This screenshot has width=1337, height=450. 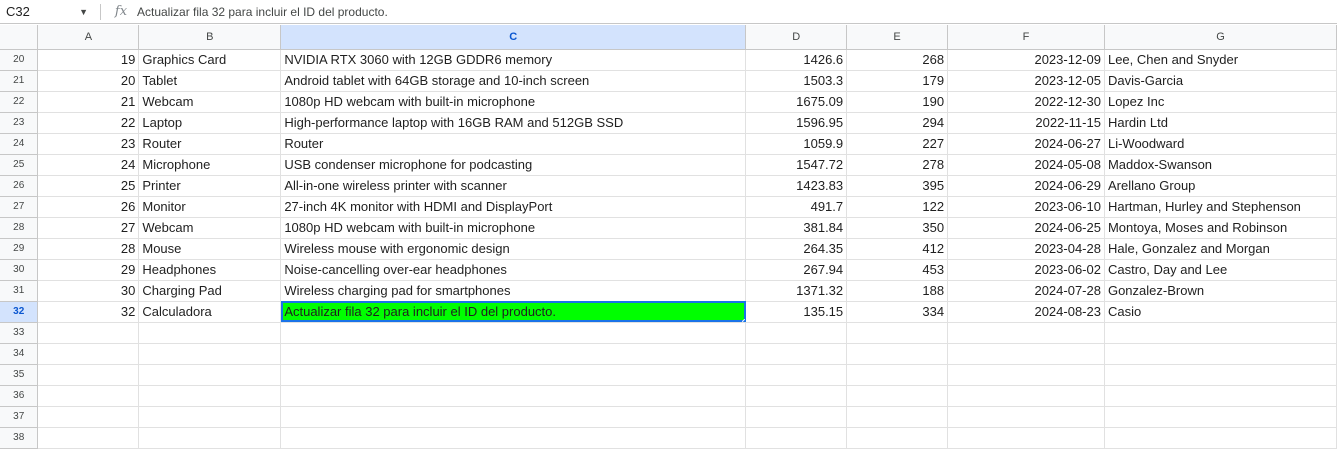 I want to click on cell-c30: Noise-cancelling over-ear headphones, so click(x=513, y=270).